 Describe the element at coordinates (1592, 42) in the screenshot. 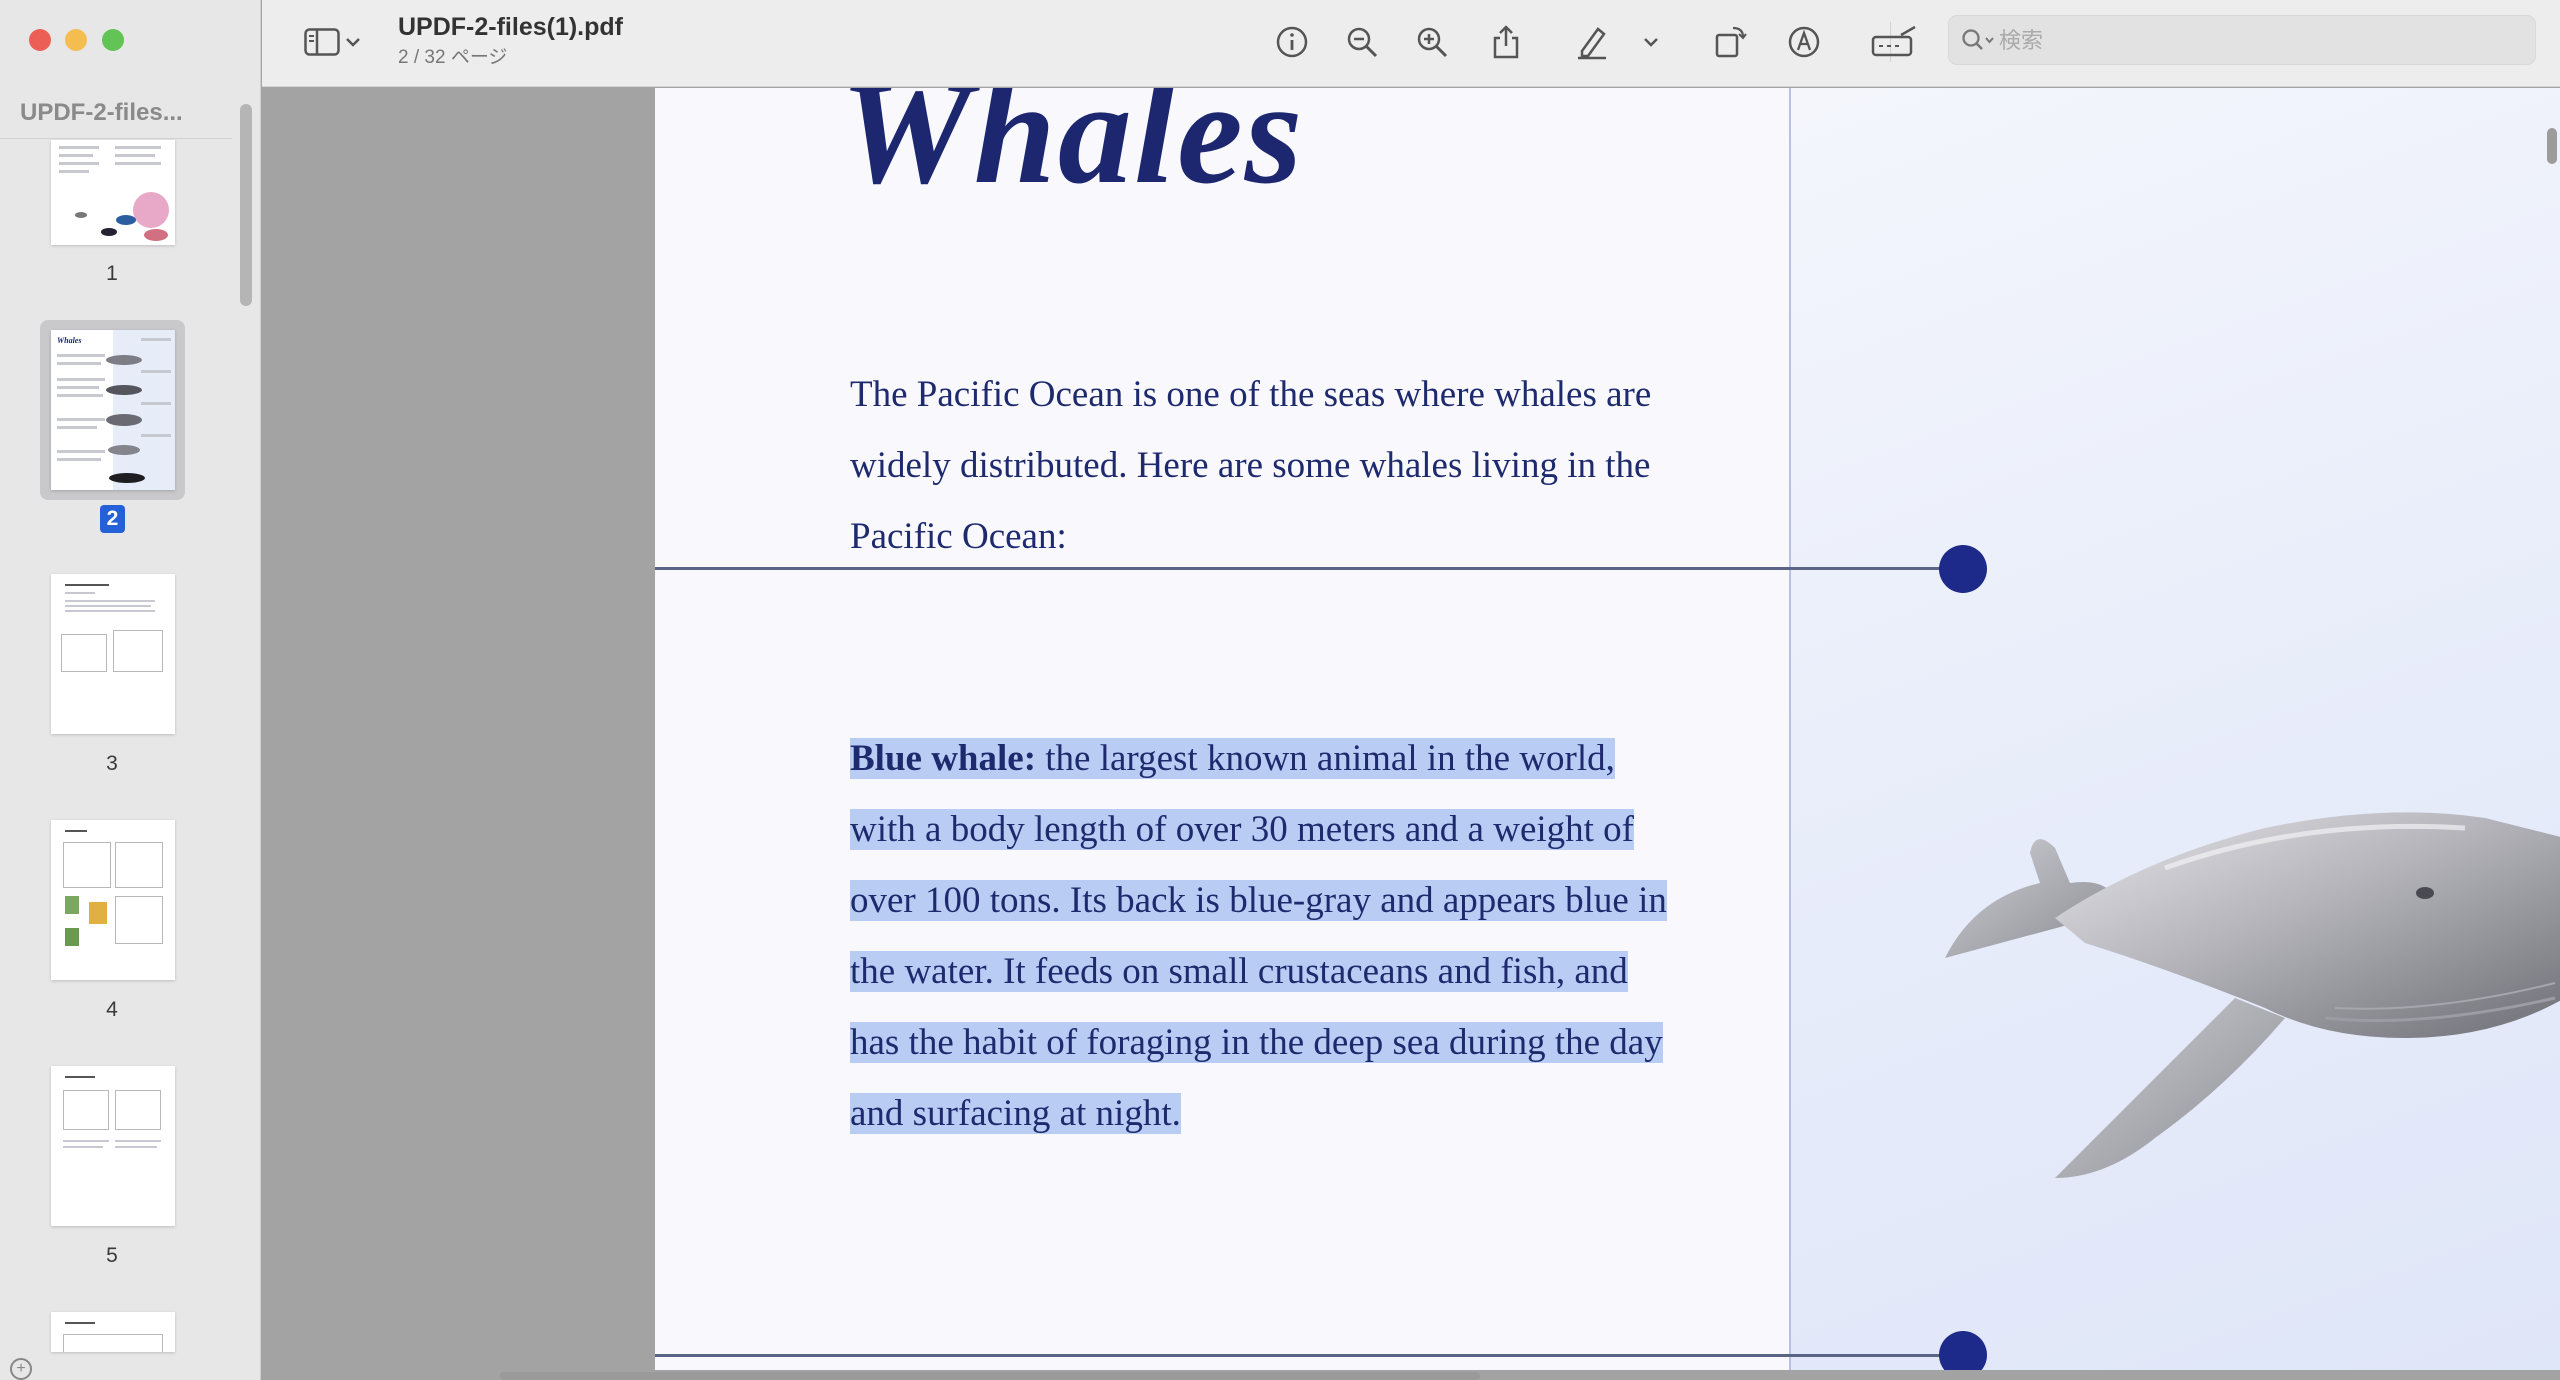

I see `highlighter-icon` at that location.